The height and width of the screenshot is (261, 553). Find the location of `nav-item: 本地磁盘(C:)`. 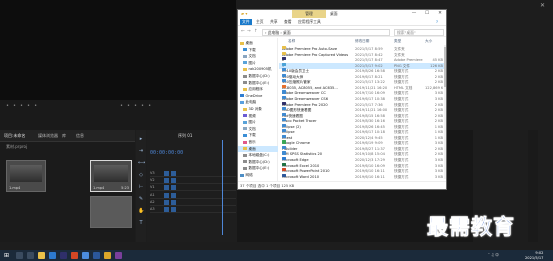

nav-item: 本地磁盘(C:) is located at coordinates (258, 155).